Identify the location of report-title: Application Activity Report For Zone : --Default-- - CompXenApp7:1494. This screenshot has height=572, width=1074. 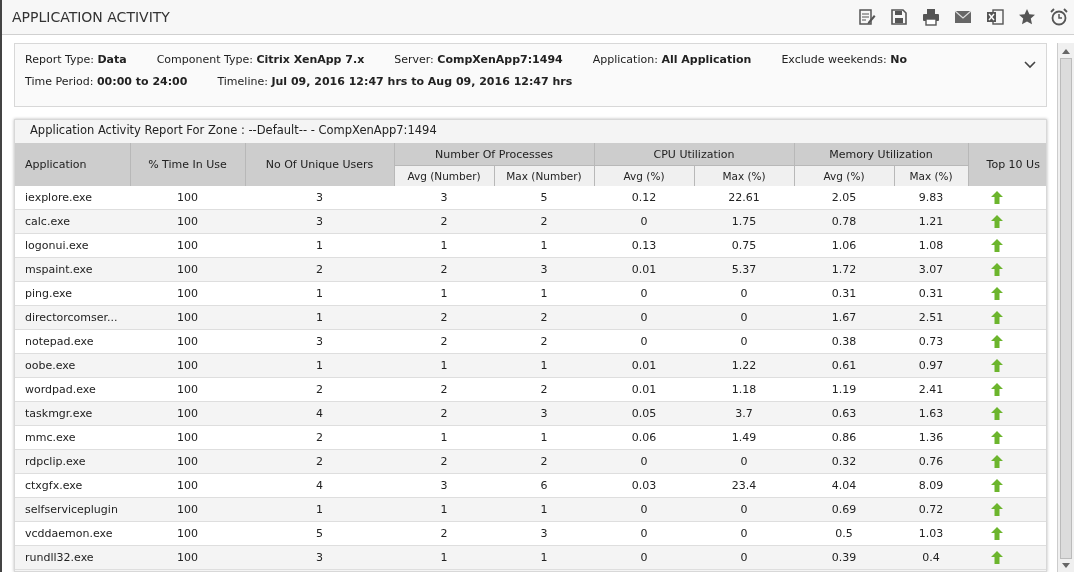
(233, 130).